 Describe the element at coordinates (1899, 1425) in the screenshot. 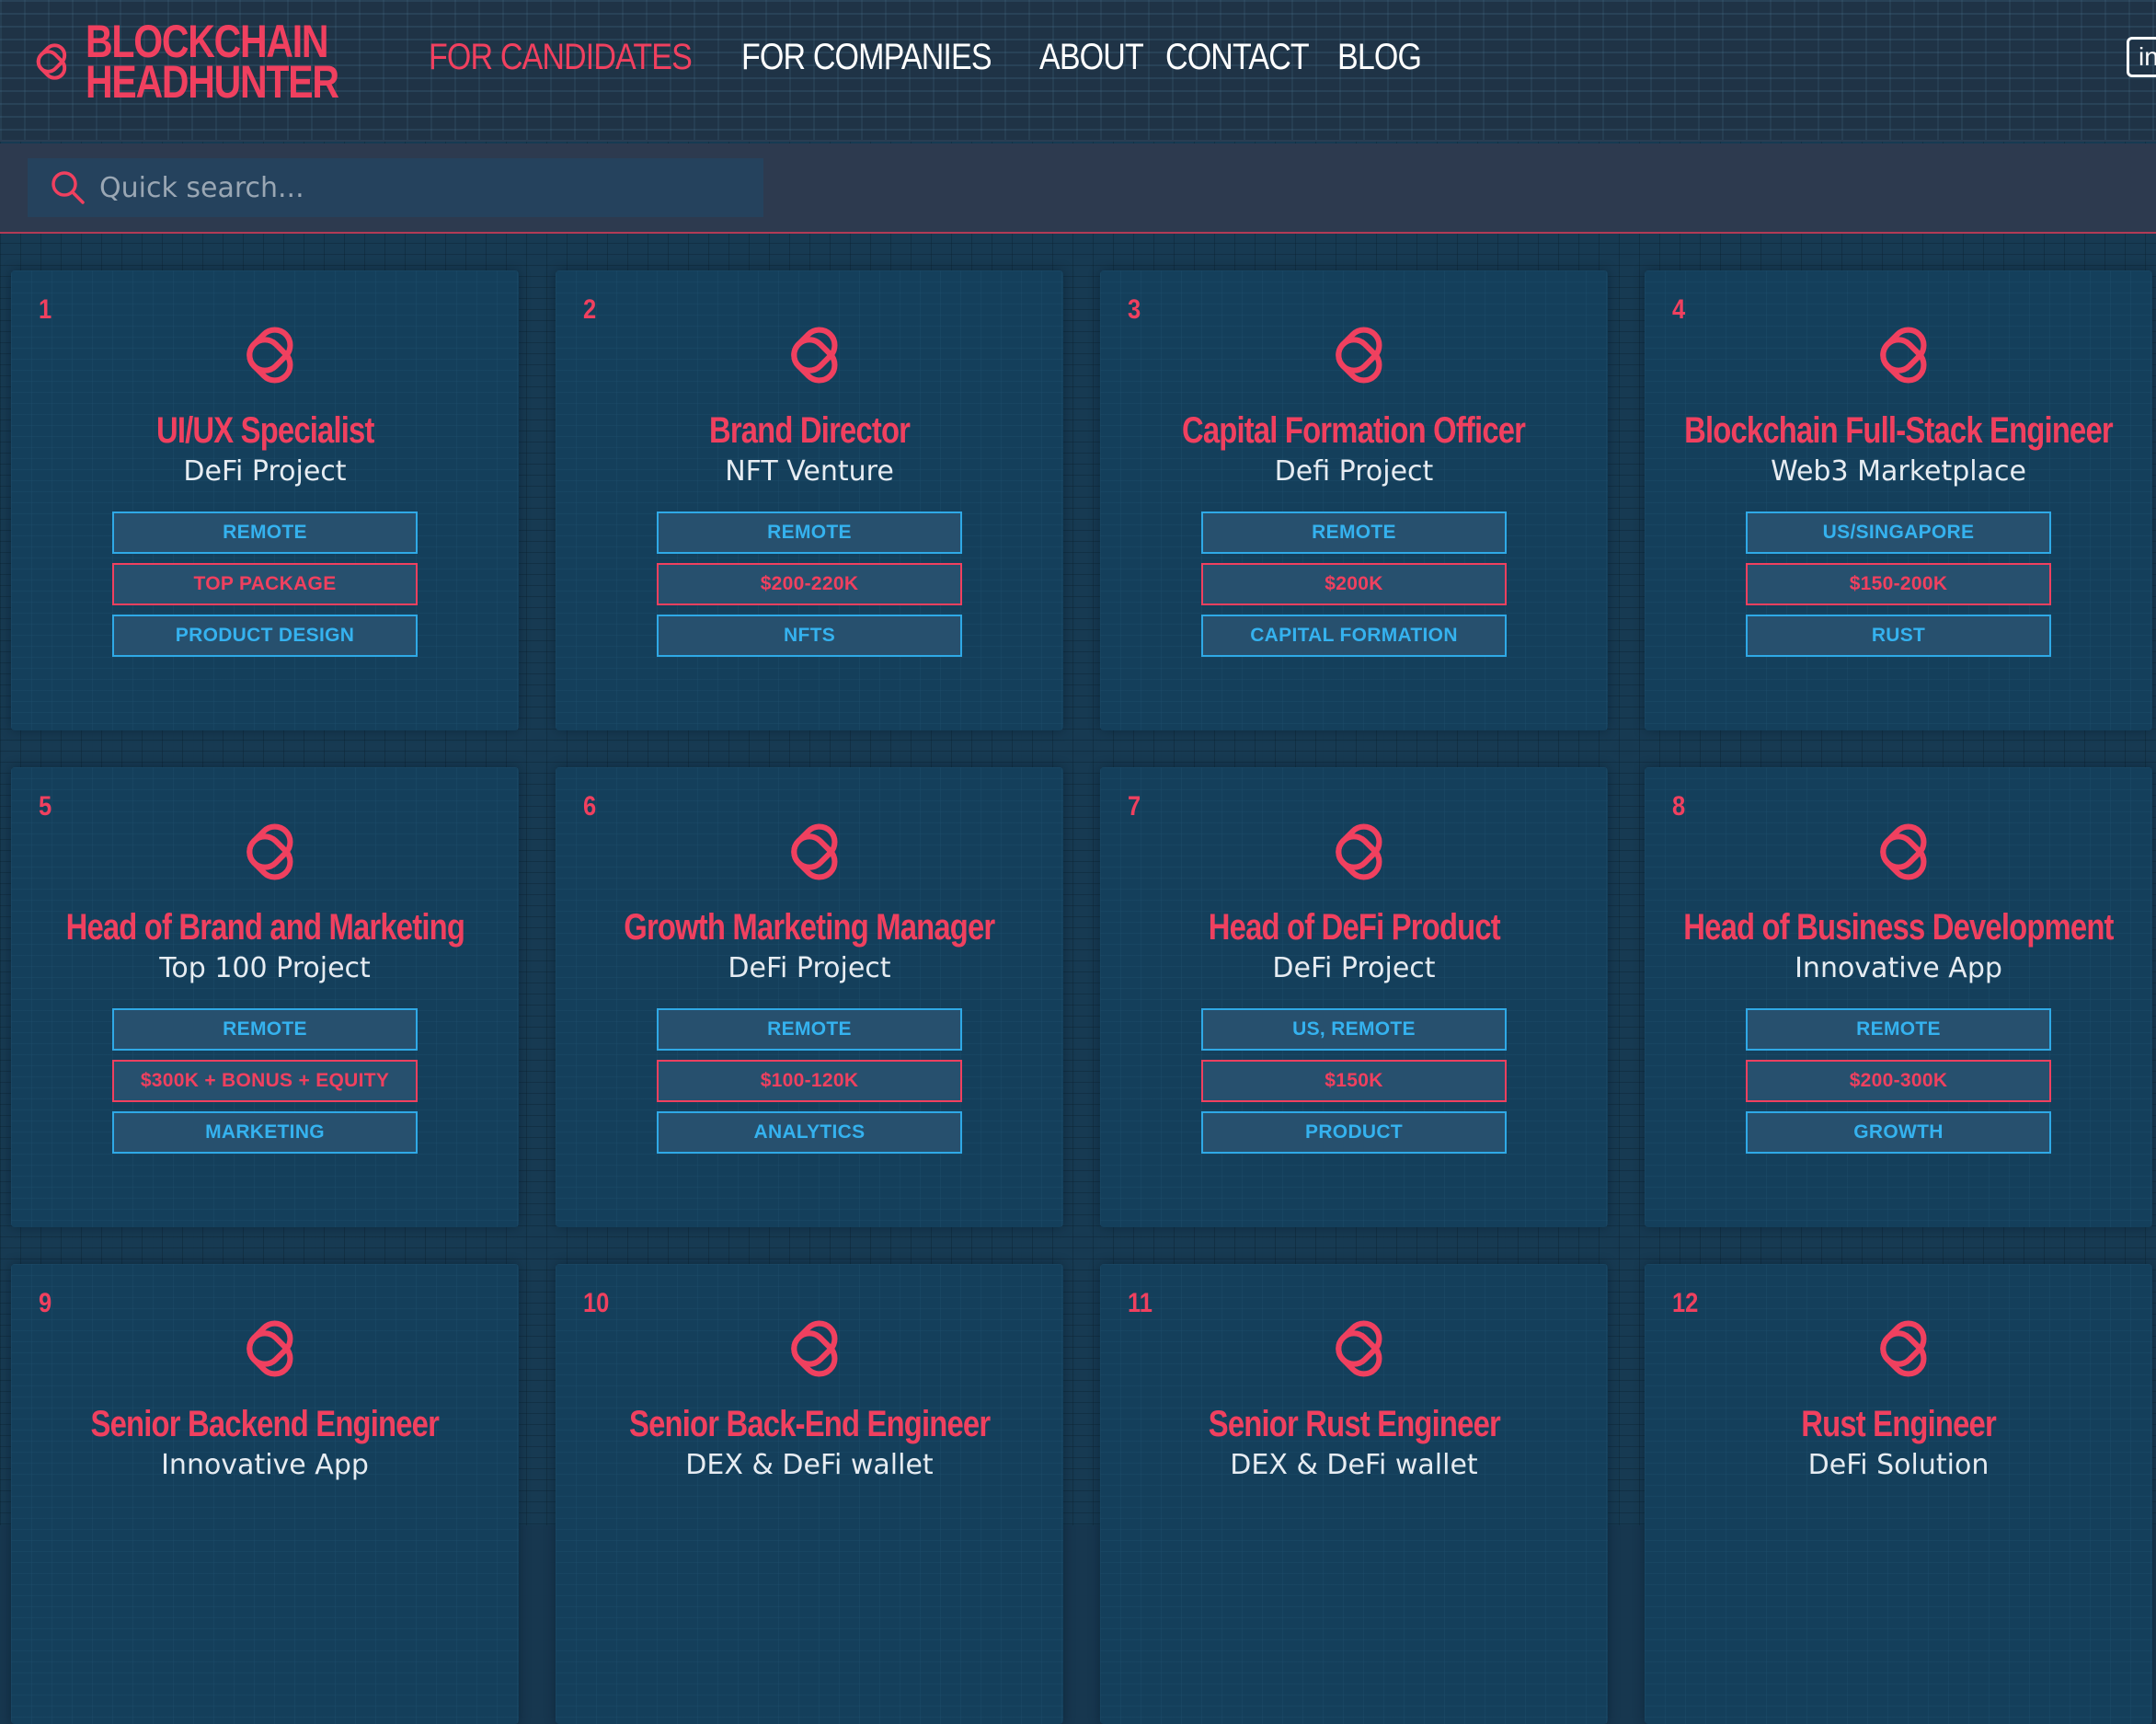

I see `job-title: Rust Engineer` at that location.